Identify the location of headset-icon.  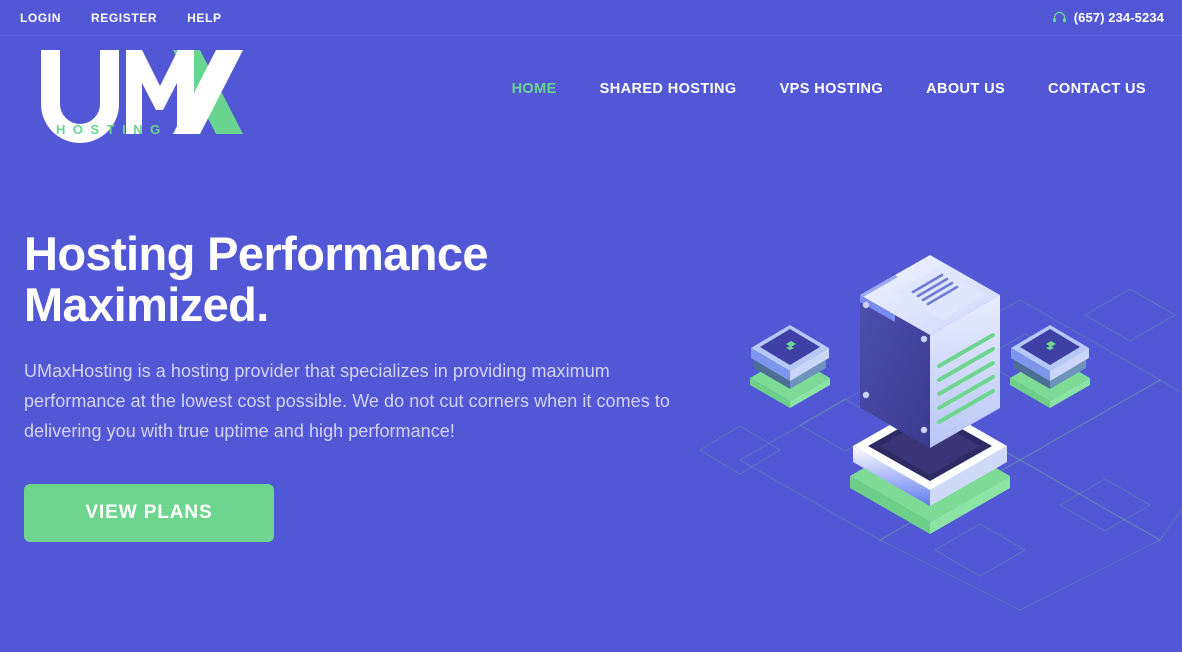
(1059, 17).